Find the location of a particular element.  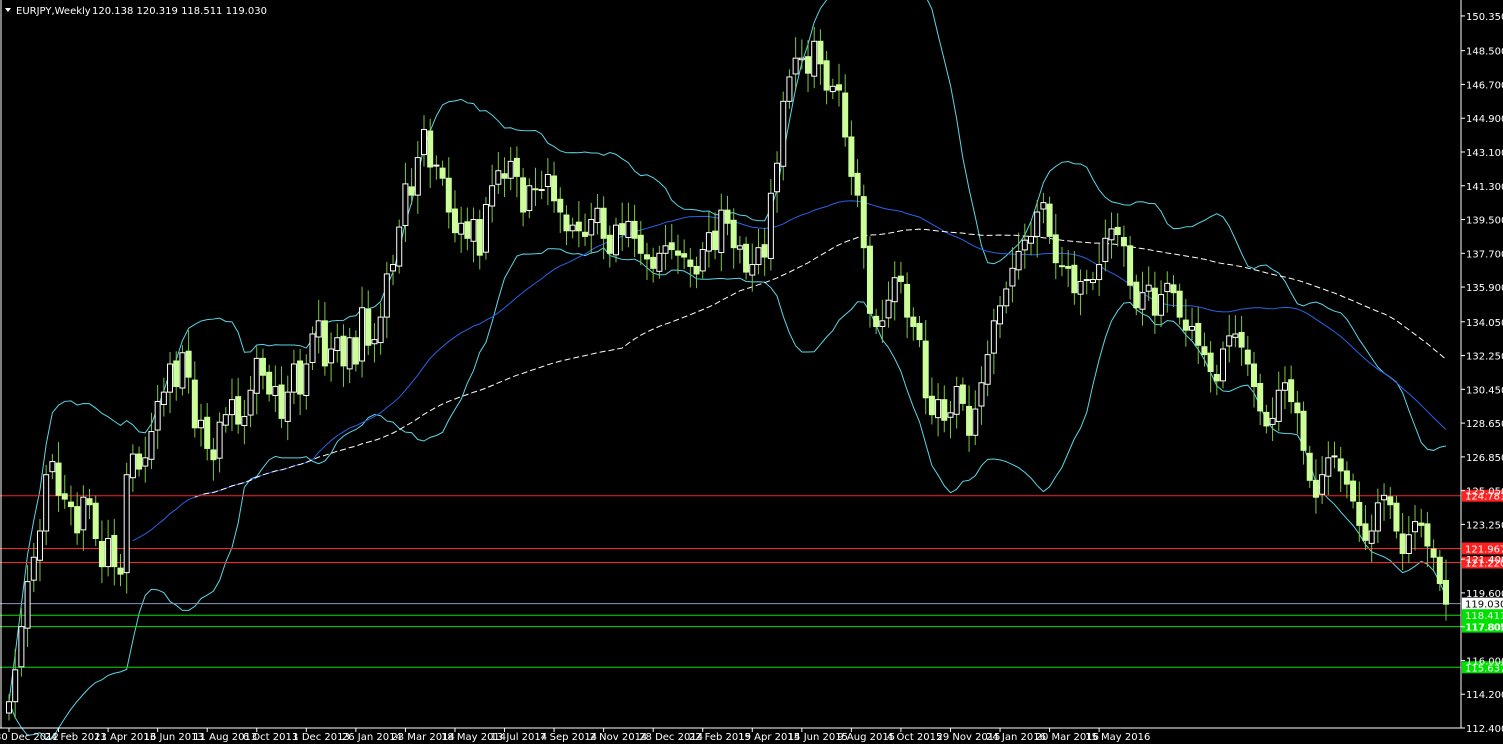

price-tick-label: 128.650 is located at coordinates (1484, 424).